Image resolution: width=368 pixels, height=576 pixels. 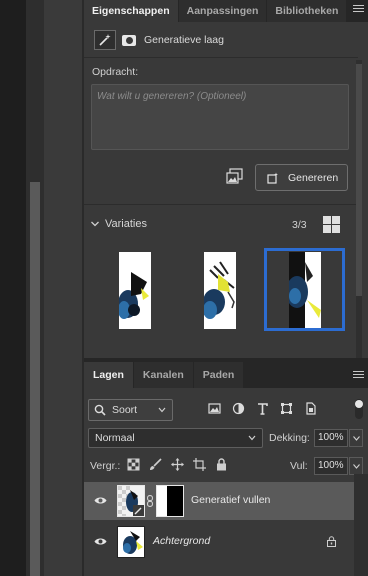 I want to click on layer-type-label: Generatieve laag, so click(x=184, y=40).